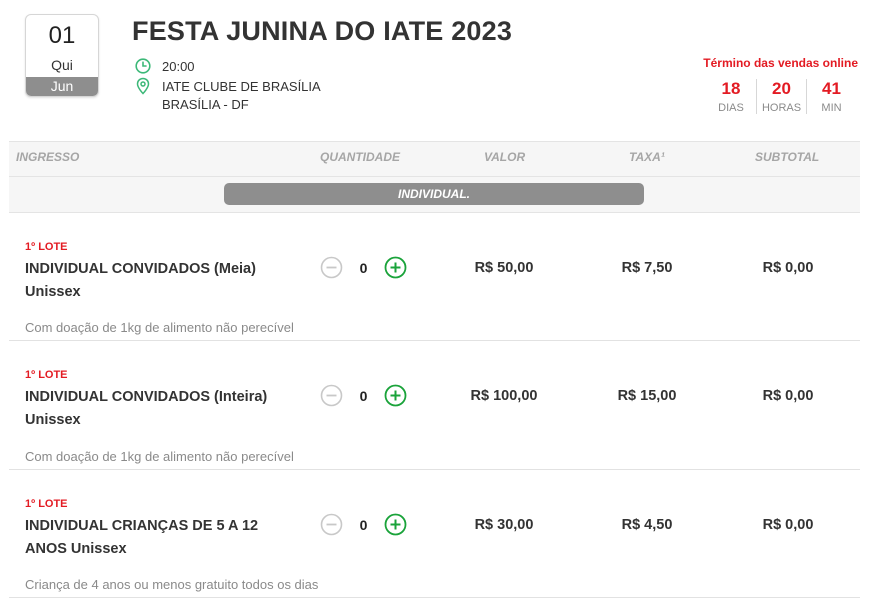 Image resolution: width=874 pixels, height=603 pixels. Describe the element at coordinates (787, 157) in the screenshot. I see `header-subtotal: SUBTOTAL` at that location.